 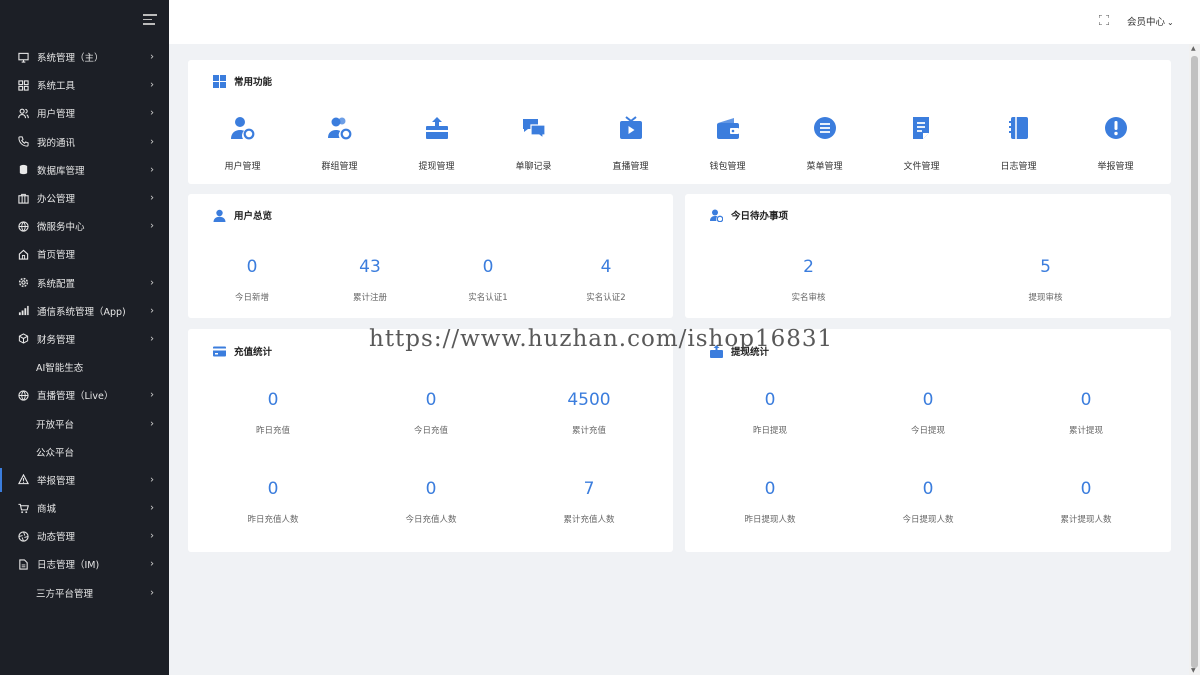 What do you see at coordinates (436, 143) in the screenshot?
I see `quick-function-item: 提现管理` at bounding box center [436, 143].